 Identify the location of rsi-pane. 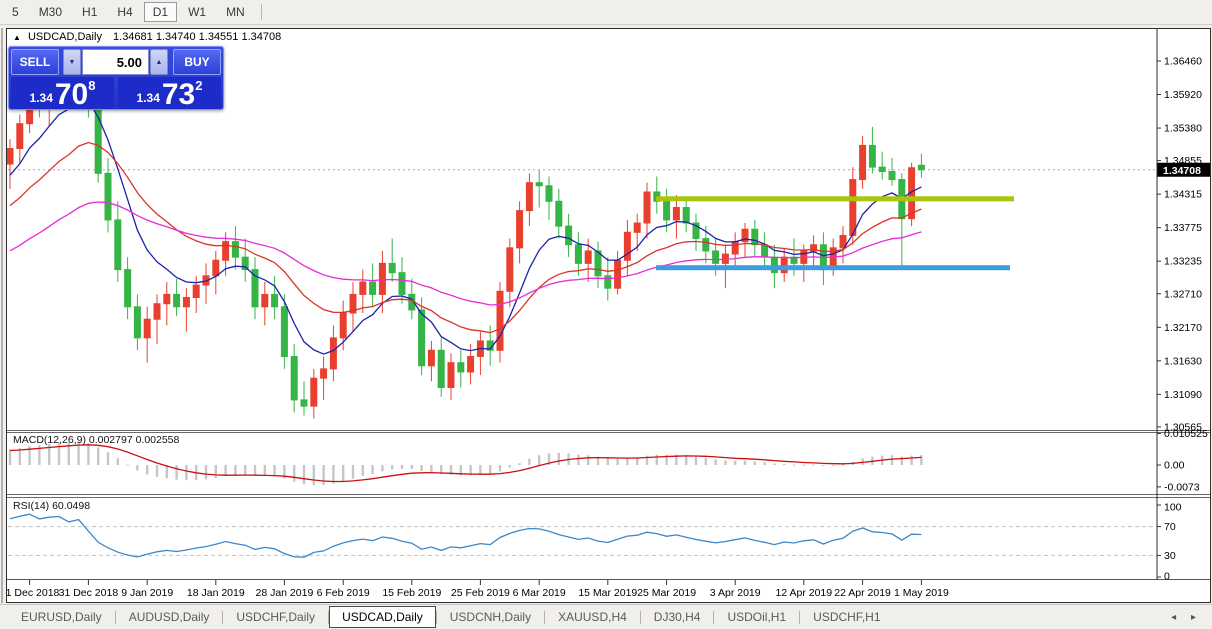
(582, 535).